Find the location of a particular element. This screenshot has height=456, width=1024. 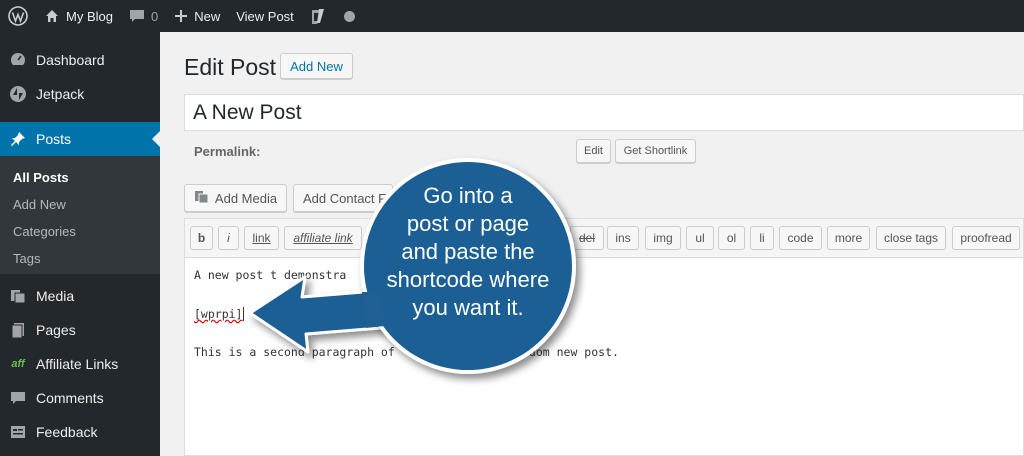

sidebar-item-comments: Comments is located at coordinates (80, 398).